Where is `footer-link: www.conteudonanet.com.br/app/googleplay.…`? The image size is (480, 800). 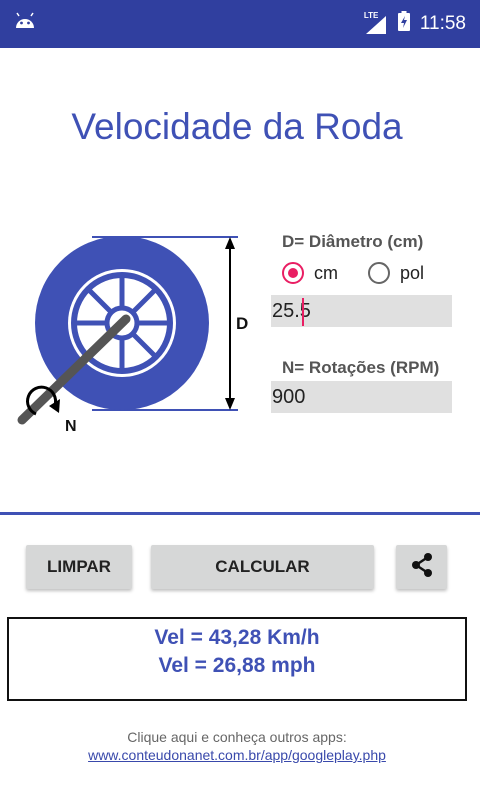
footer-link: www.conteudonanet.com.br/app/googleplay.… is located at coordinates (237, 755).